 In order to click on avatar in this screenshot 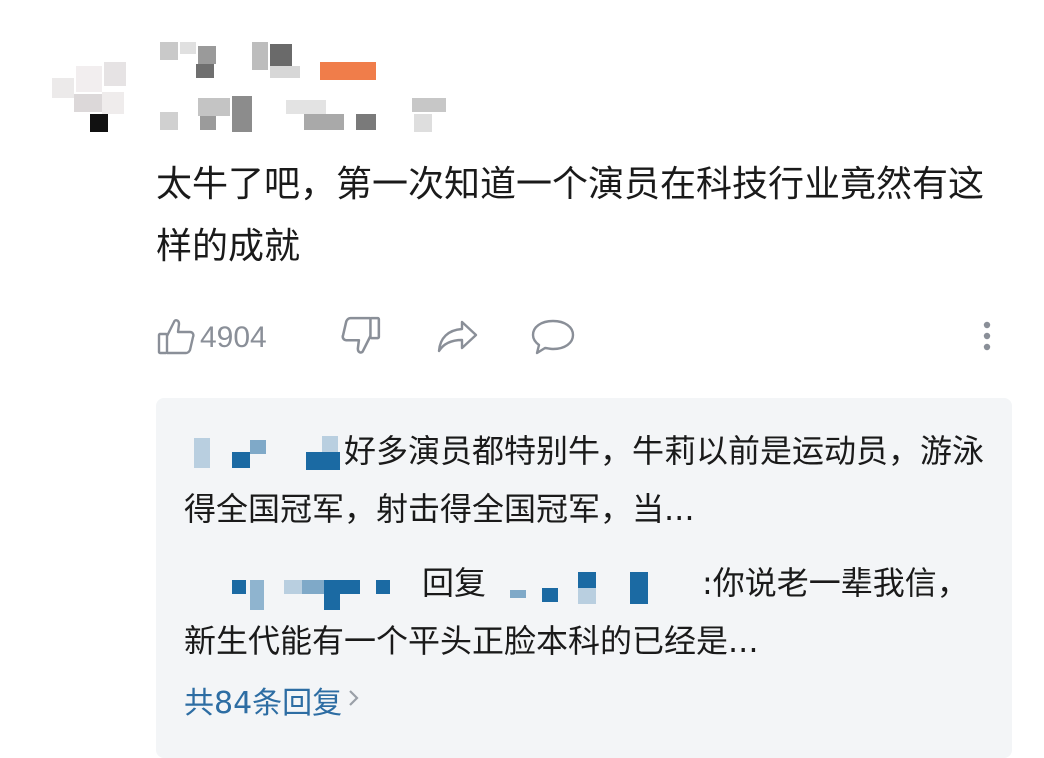, I will do `click(92, 98)`.